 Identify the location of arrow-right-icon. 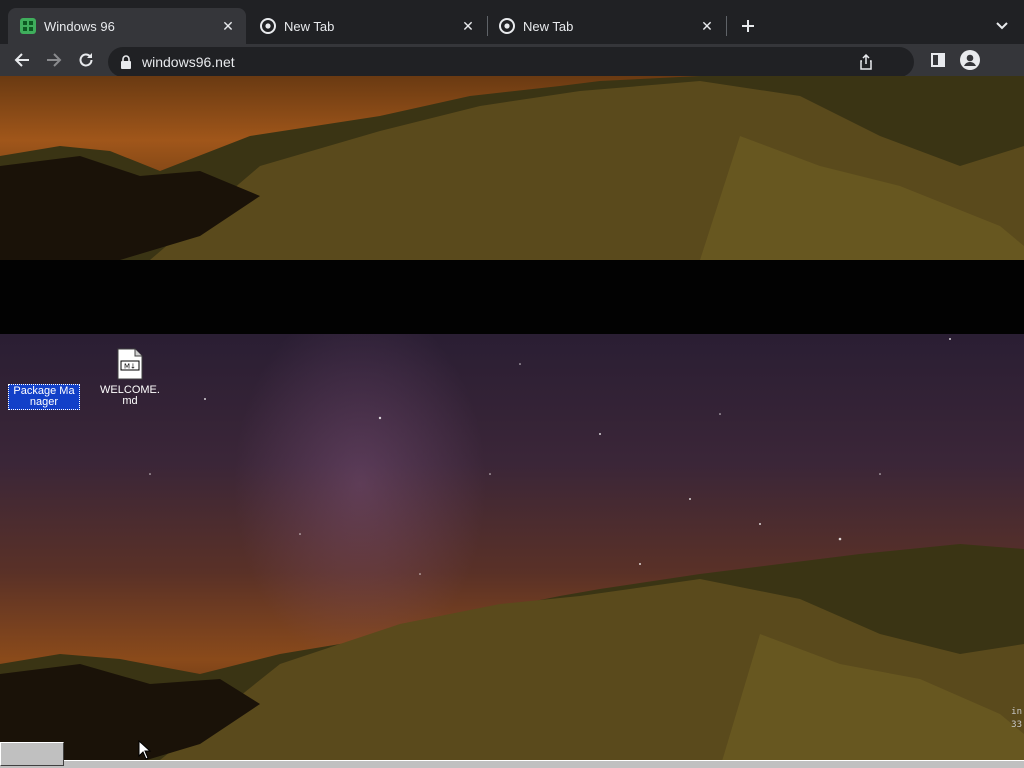
(54, 60).